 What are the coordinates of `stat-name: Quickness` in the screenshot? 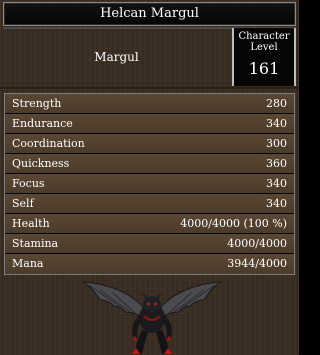 It's located at (41, 163).